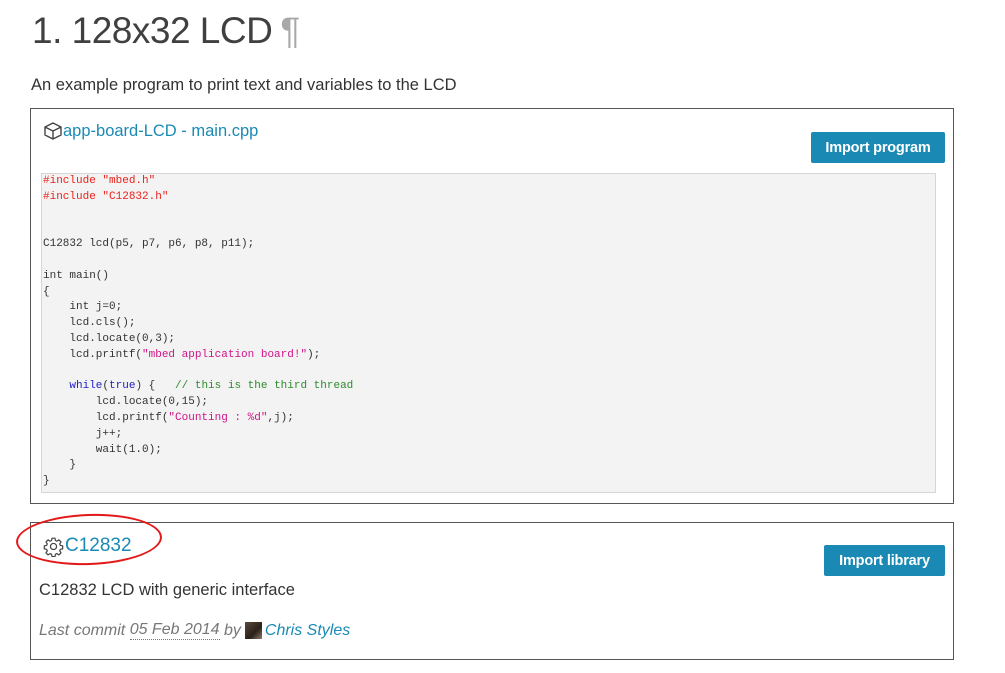  I want to click on commit-date: 05 Feb 2014, so click(174, 630).